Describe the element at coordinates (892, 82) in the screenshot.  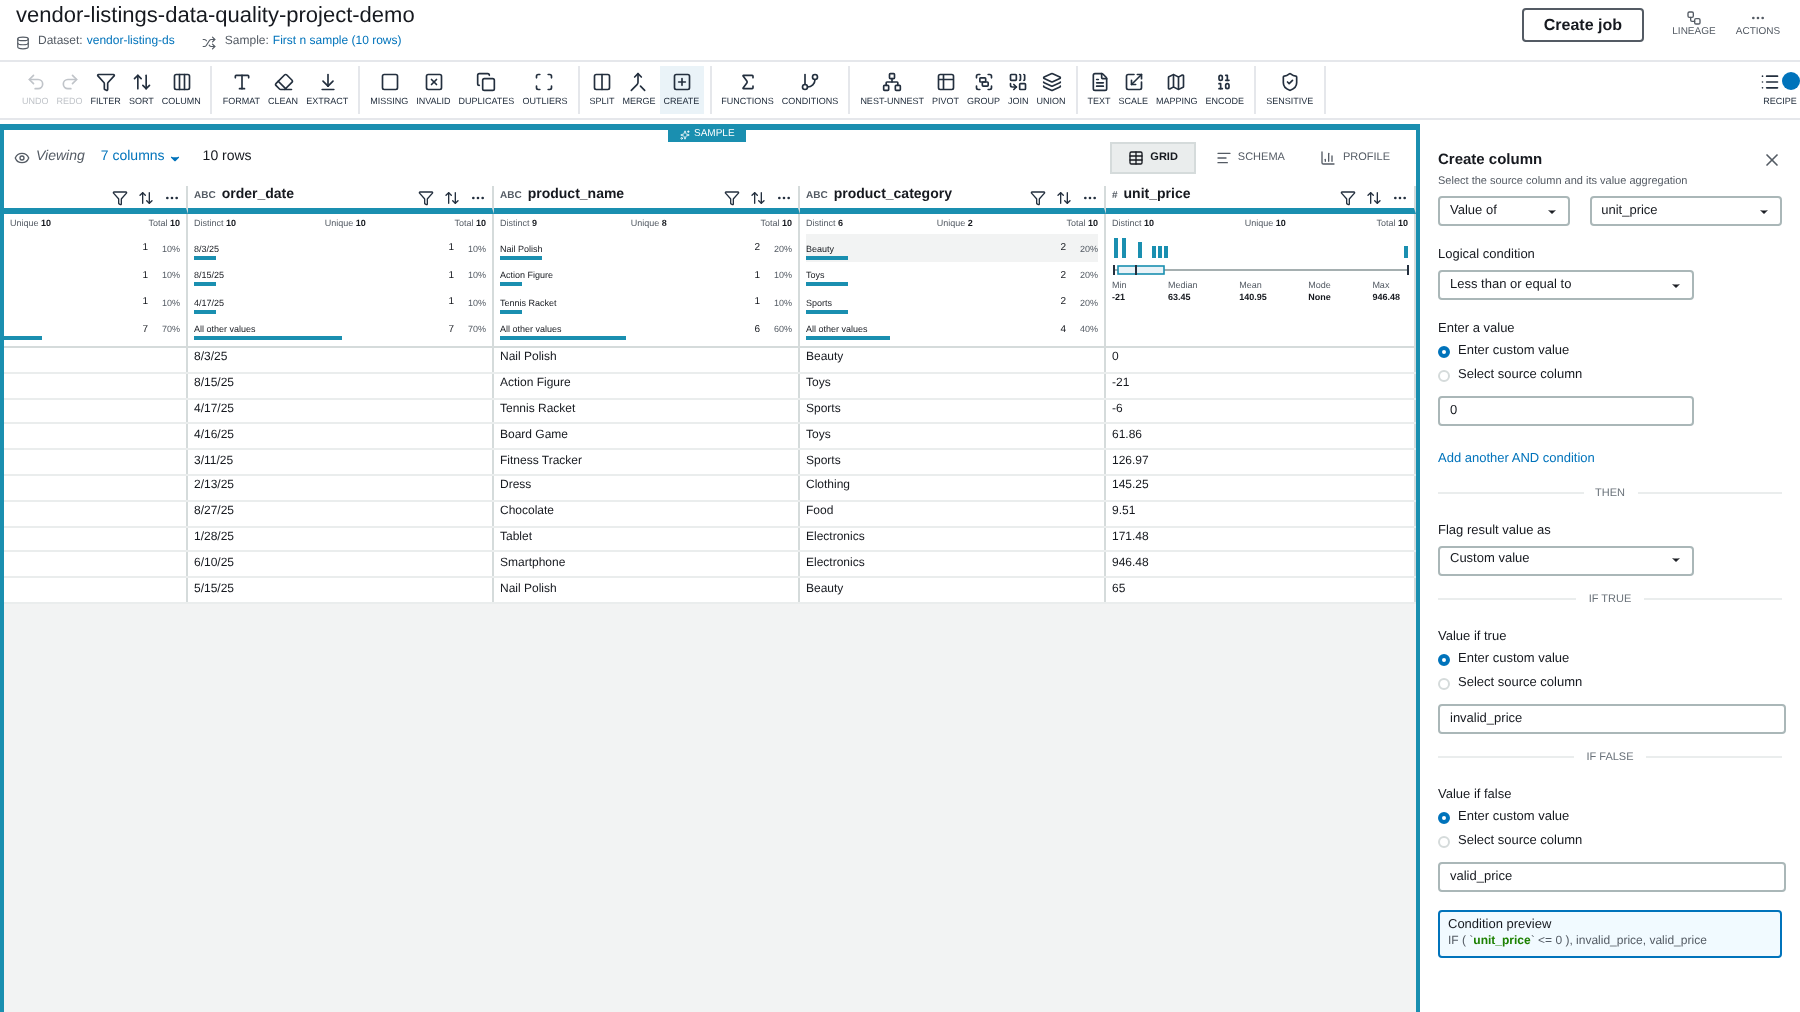
I see `nest-icon` at that location.